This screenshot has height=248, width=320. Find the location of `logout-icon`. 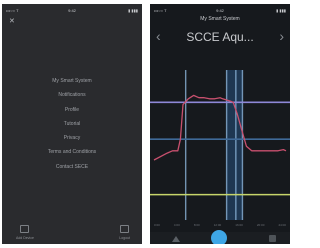

logout-icon is located at coordinates (125, 229).